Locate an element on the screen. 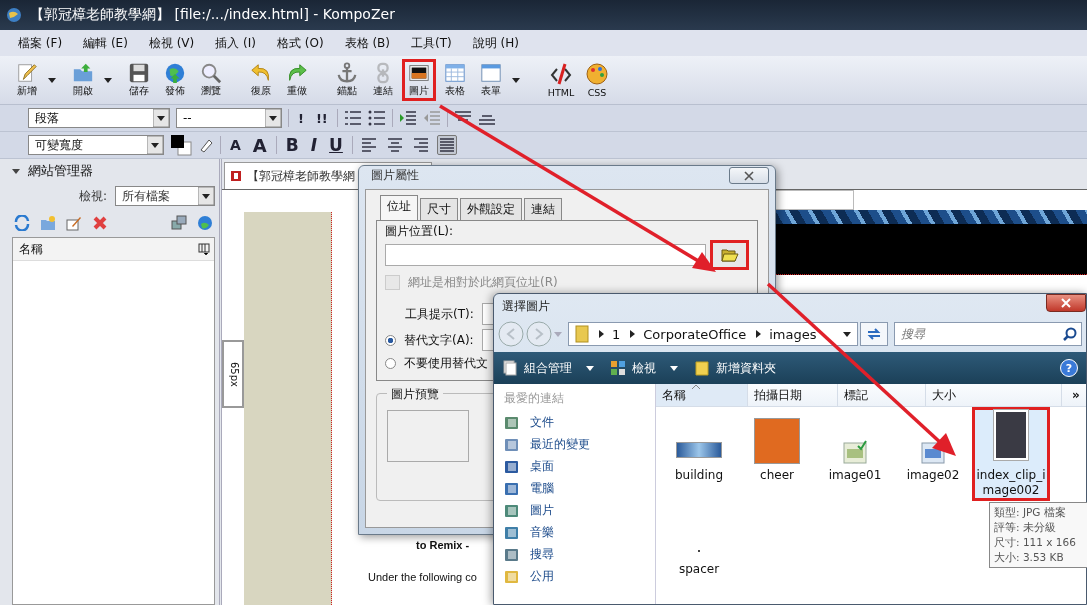 The width and height of the screenshot is (1087, 605). delete-icon is located at coordinates (100, 223).